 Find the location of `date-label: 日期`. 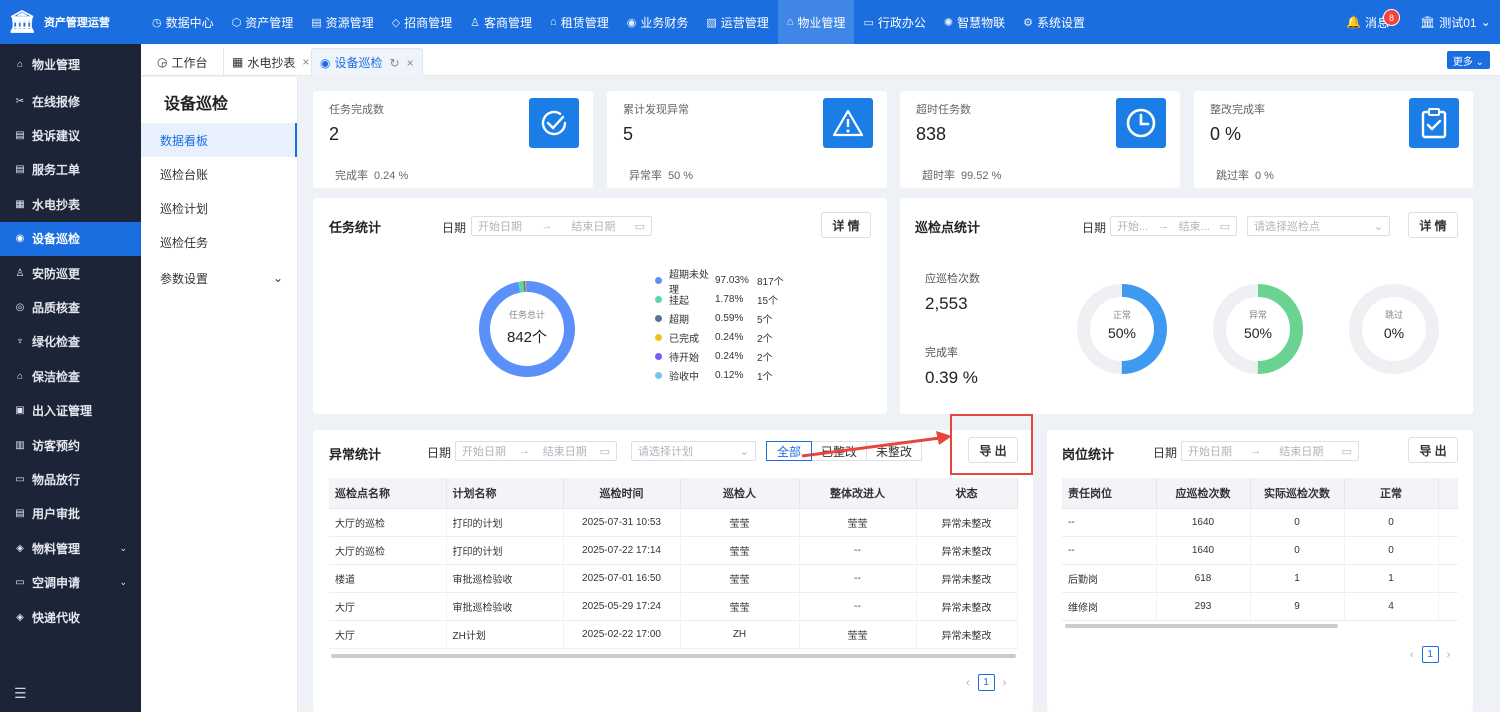

date-label: 日期 is located at coordinates (439, 453).